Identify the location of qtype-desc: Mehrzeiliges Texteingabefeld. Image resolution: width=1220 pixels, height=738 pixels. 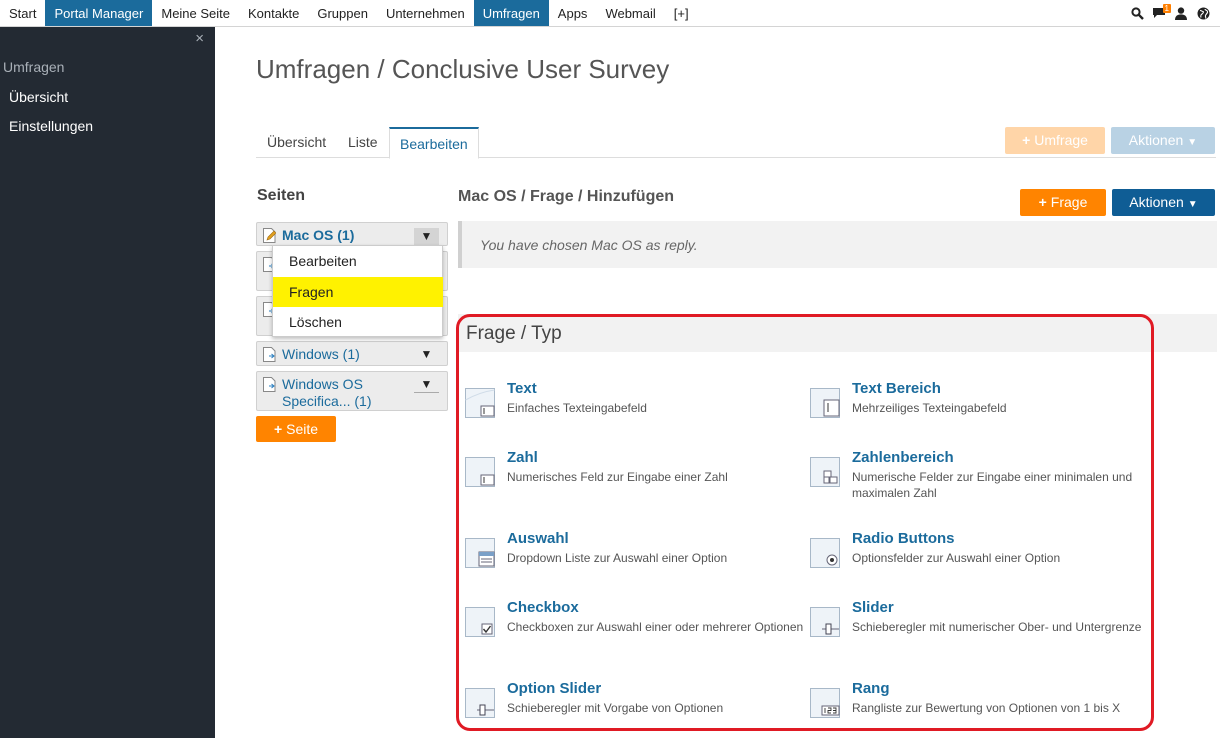
(929, 408).